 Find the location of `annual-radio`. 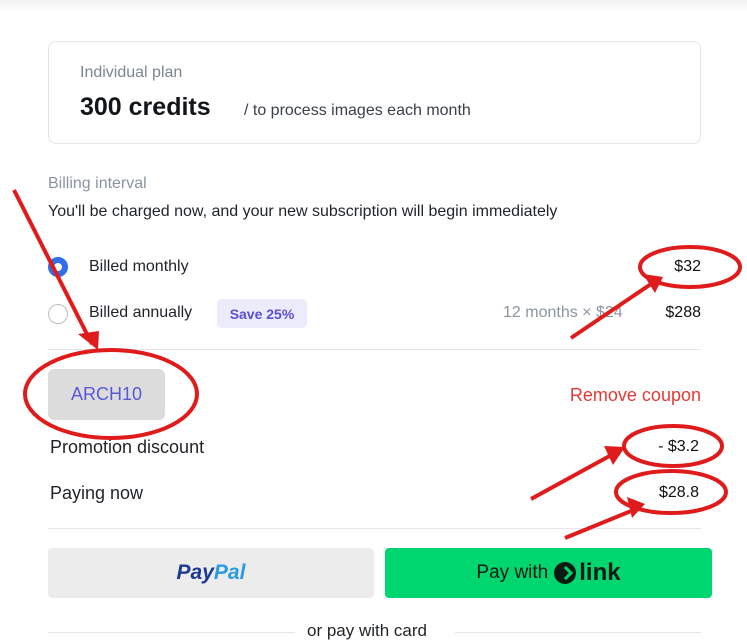

annual-radio is located at coordinates (58, 314).